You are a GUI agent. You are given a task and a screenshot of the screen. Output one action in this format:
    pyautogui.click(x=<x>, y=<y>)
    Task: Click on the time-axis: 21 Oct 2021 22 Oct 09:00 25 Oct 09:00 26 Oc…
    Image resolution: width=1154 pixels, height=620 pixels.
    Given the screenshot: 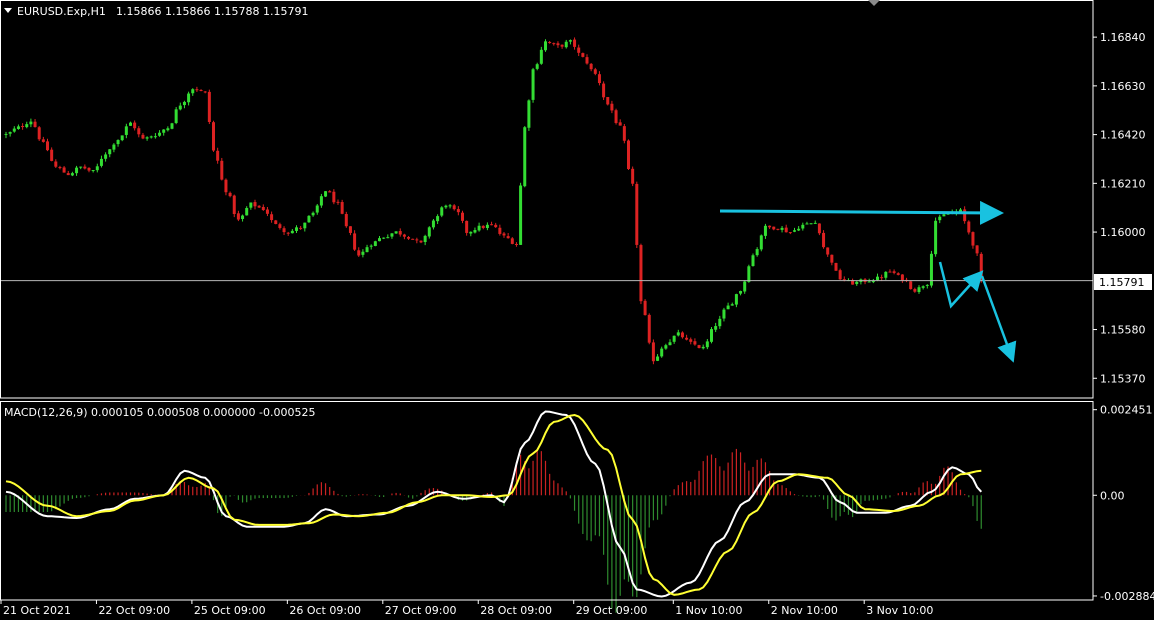 What is the action you would take?
    pyautogui.click(x=466, y=608)
    